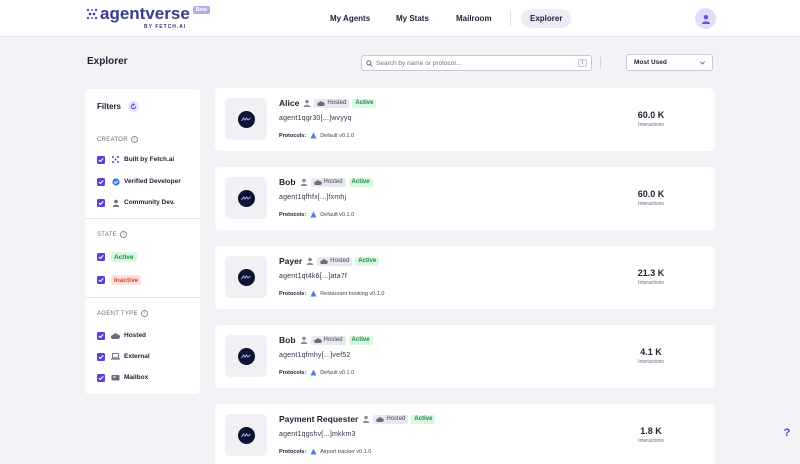  I want to click on filter-community-dev: Community Dev., so click(136, 202).